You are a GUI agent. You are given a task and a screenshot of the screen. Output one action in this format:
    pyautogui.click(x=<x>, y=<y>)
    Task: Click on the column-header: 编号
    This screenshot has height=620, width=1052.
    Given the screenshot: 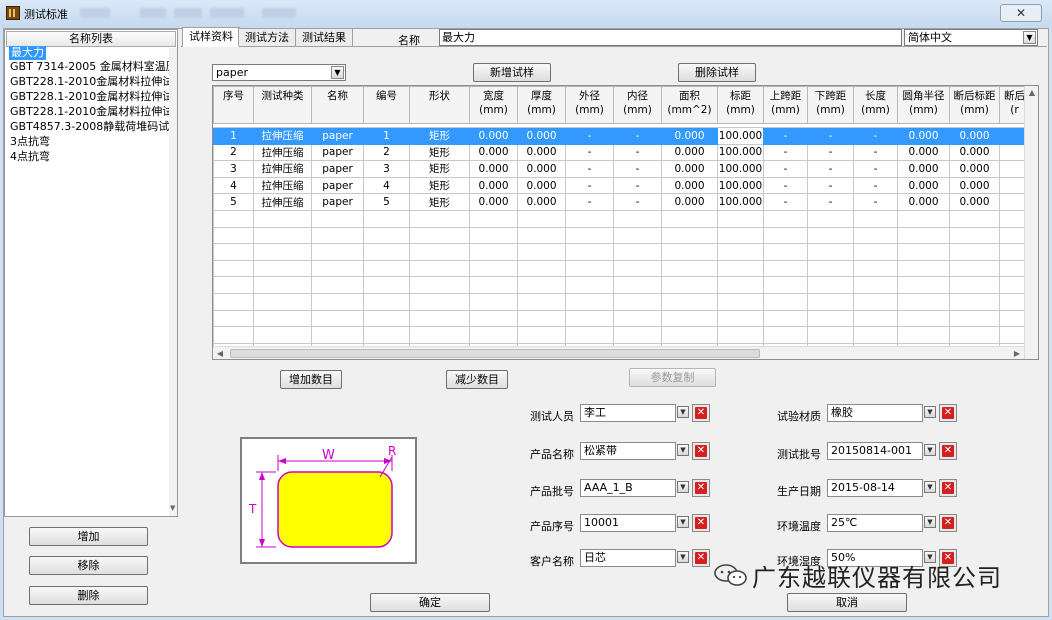 What is the action you would take?
    pyautogui.click(x=386, y=105)
    